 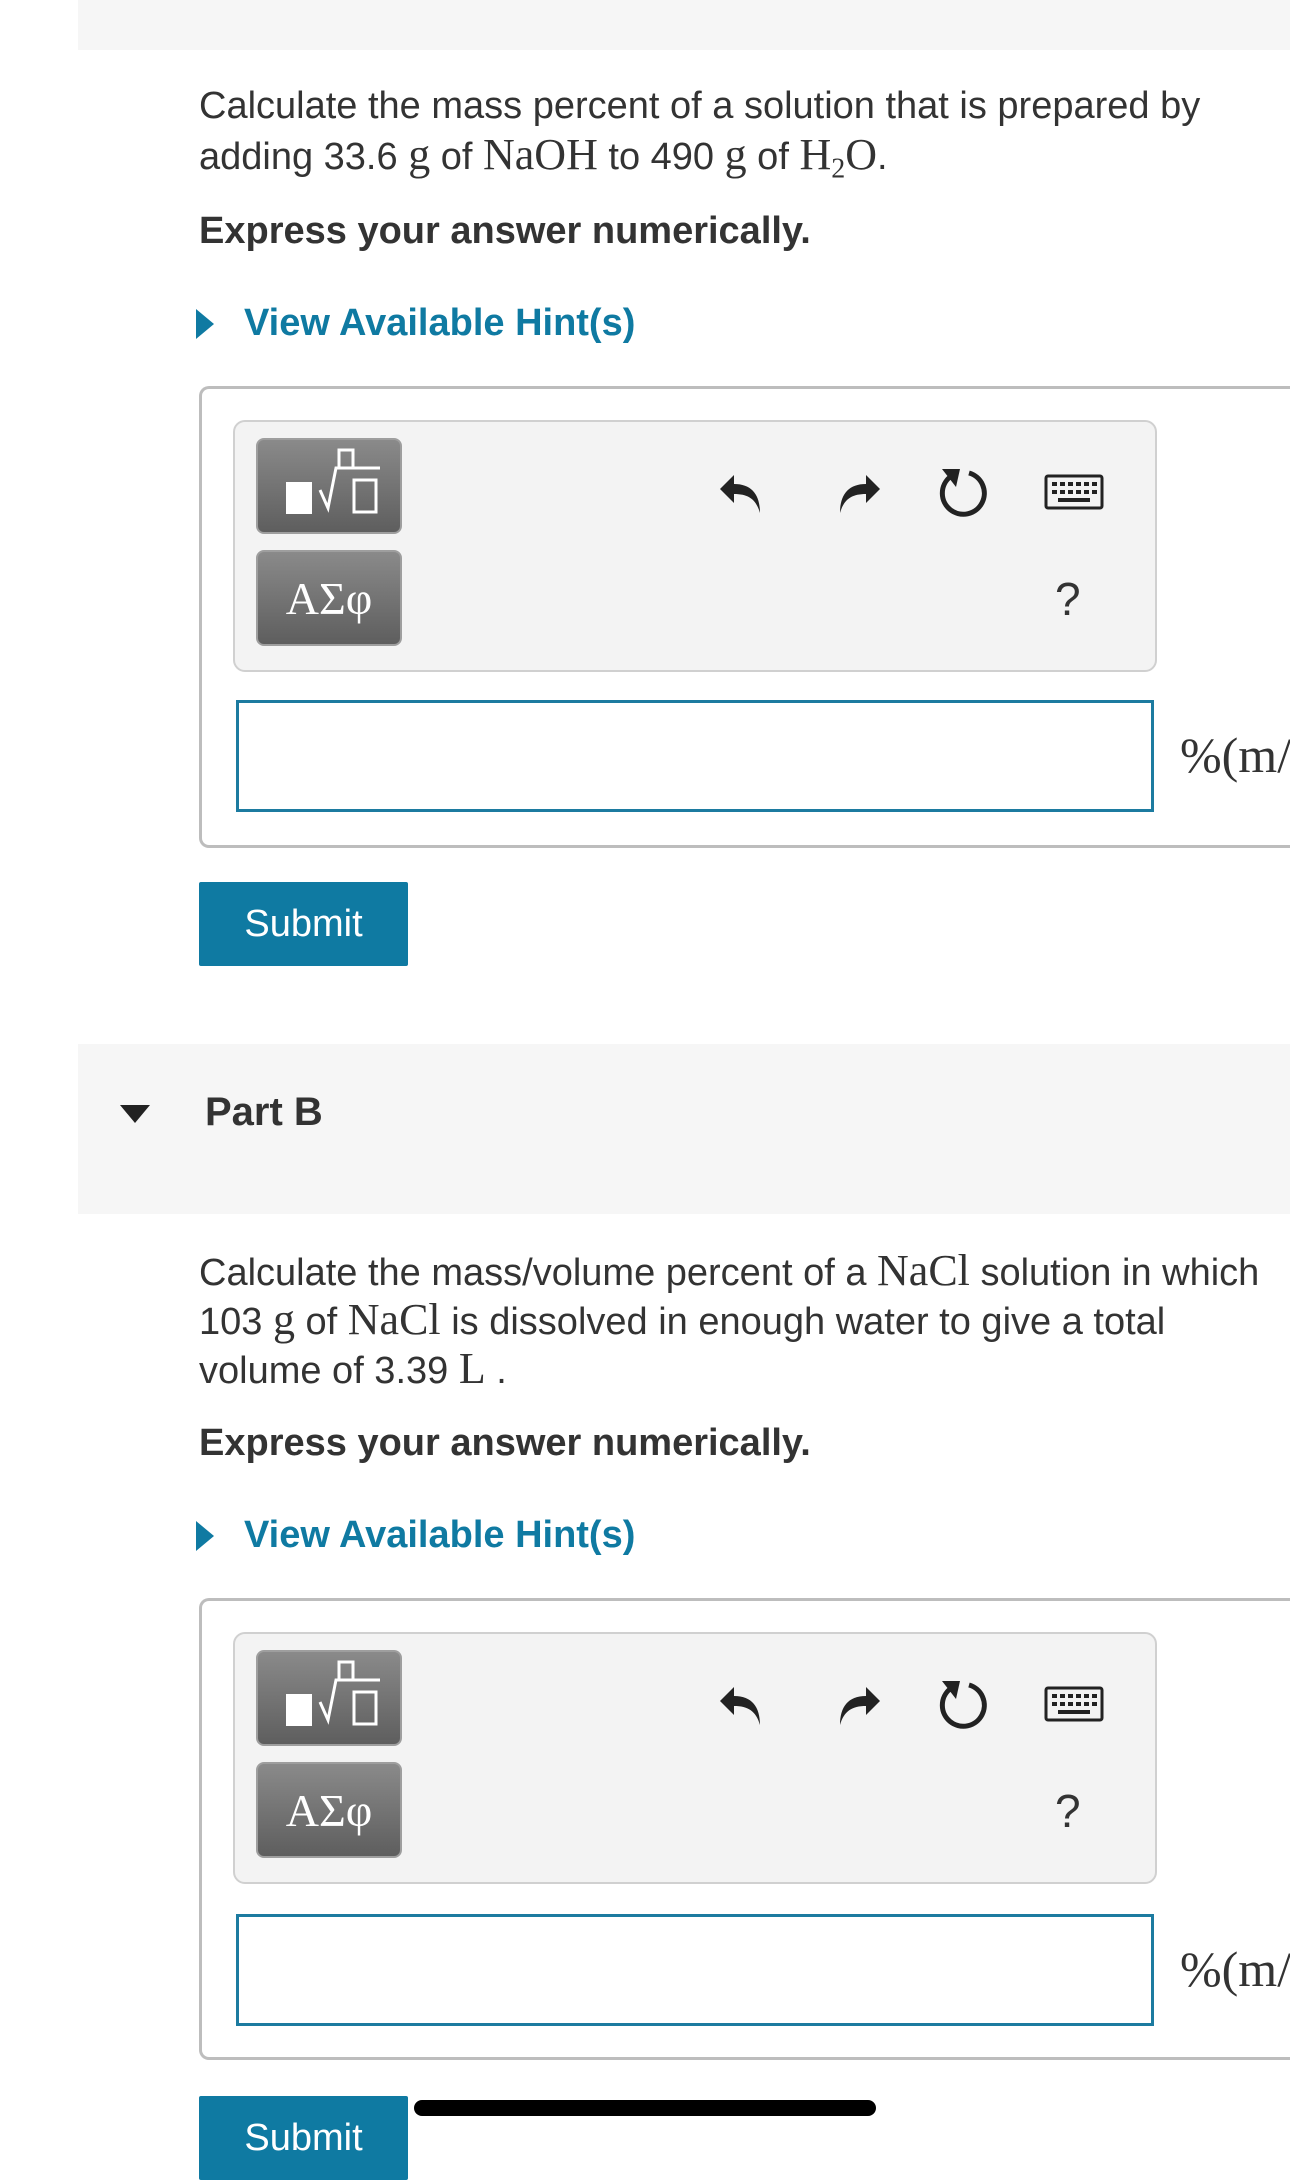 What do you see at coordinates (303, 2138) in the screenshot?
I see `part-b-submit-button: Submit` at bounding box center [303, 2138].